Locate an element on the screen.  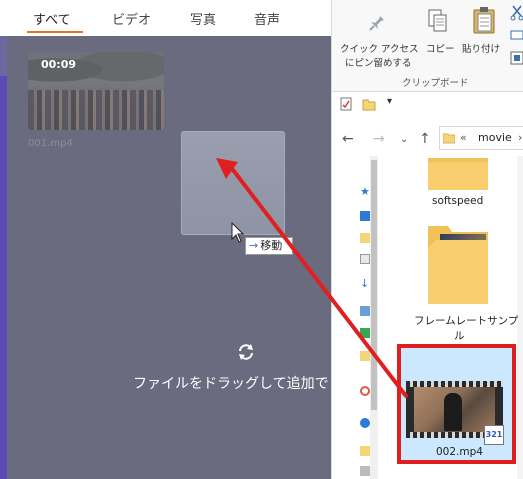
cut-copypath-shortcut-icons is located at coordinates (516, 35).